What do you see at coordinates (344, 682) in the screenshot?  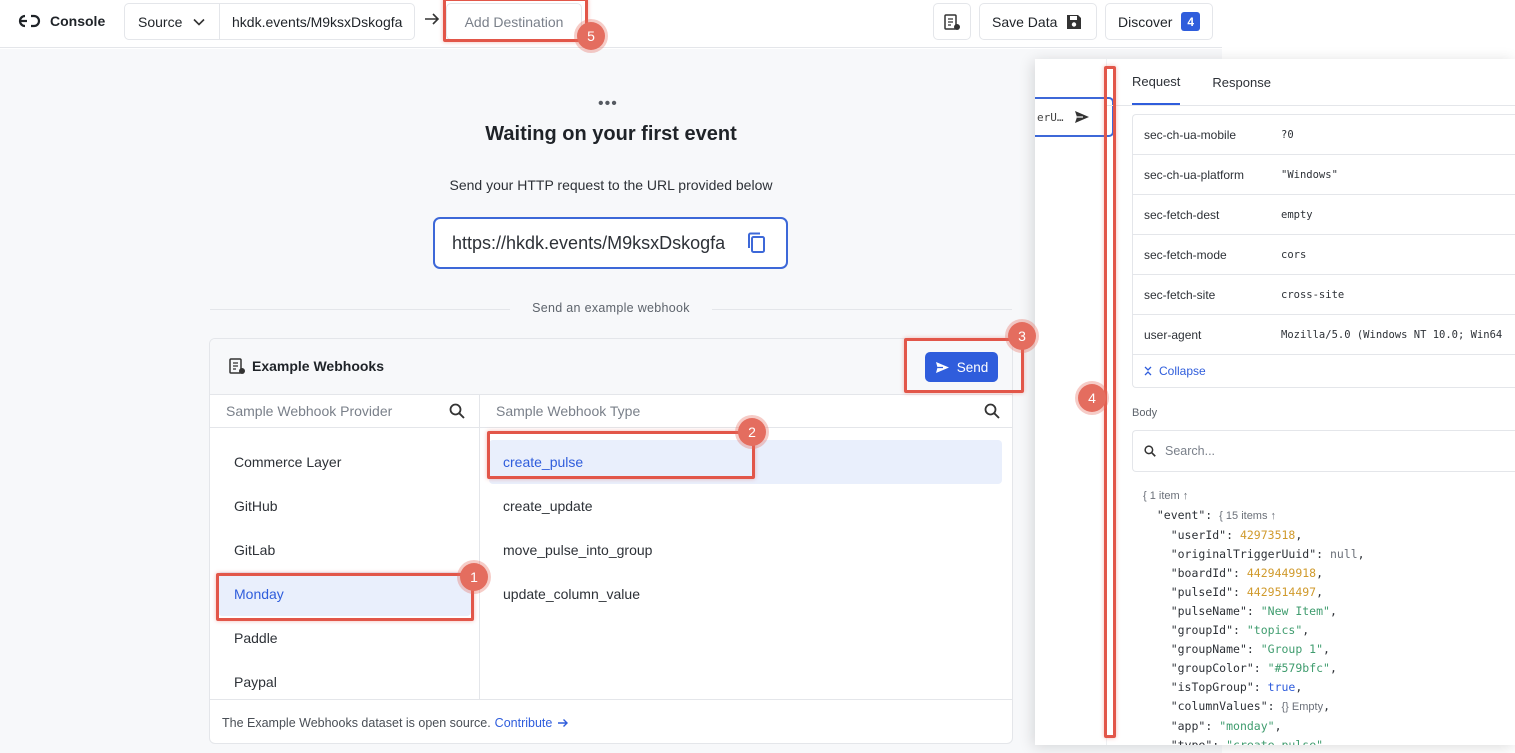 I see `provider-item: Paypal` at bounding box center [344, 682].